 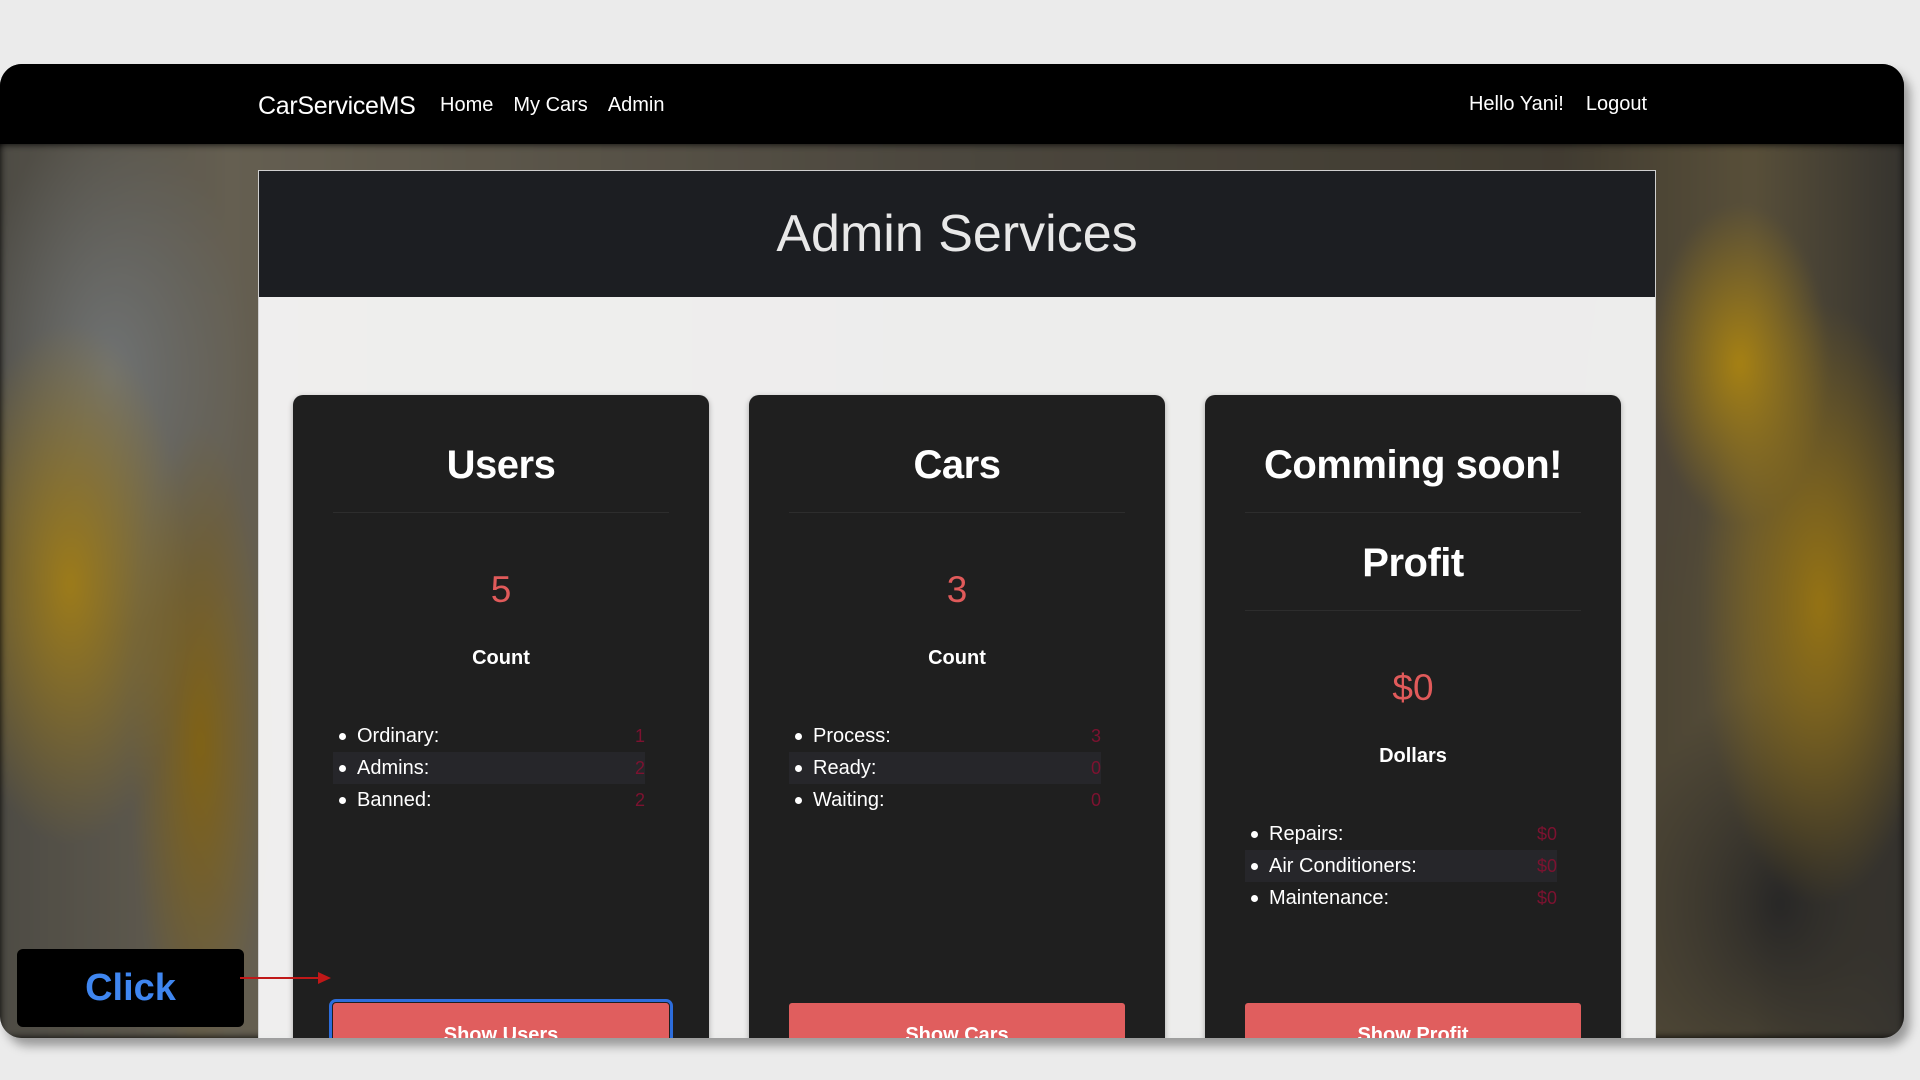 What do you see at coordinates (945, 800) in the screenshot?
I see `list-item: Waiting: 0` at bounding box center [945, 800].